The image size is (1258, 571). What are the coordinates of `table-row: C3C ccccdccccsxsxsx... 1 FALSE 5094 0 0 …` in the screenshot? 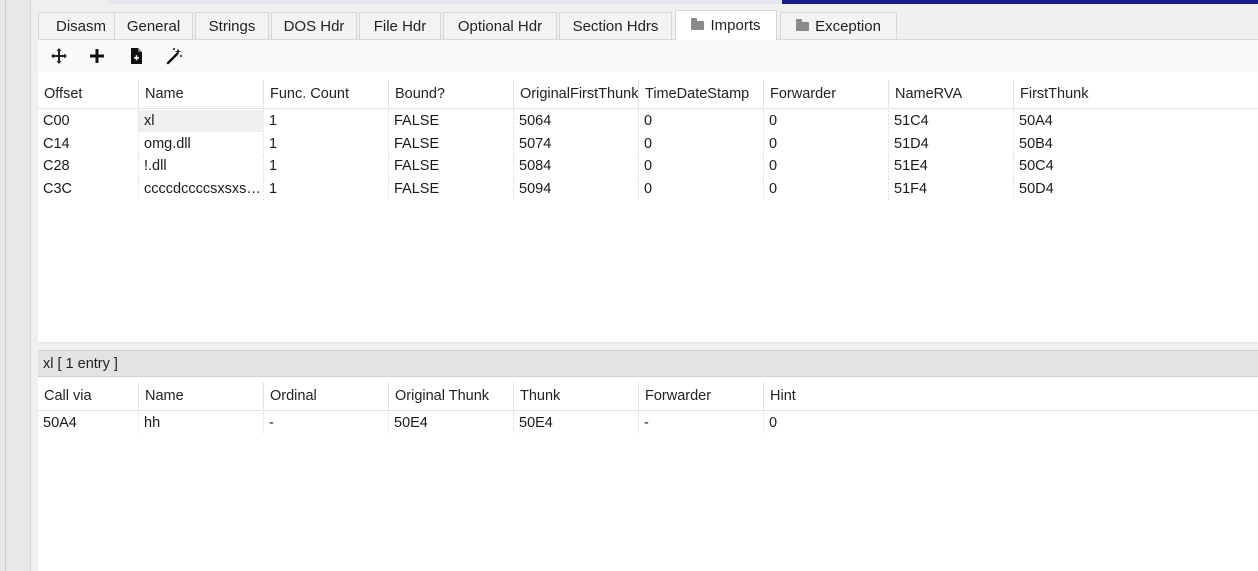 It's located at (648, 189).